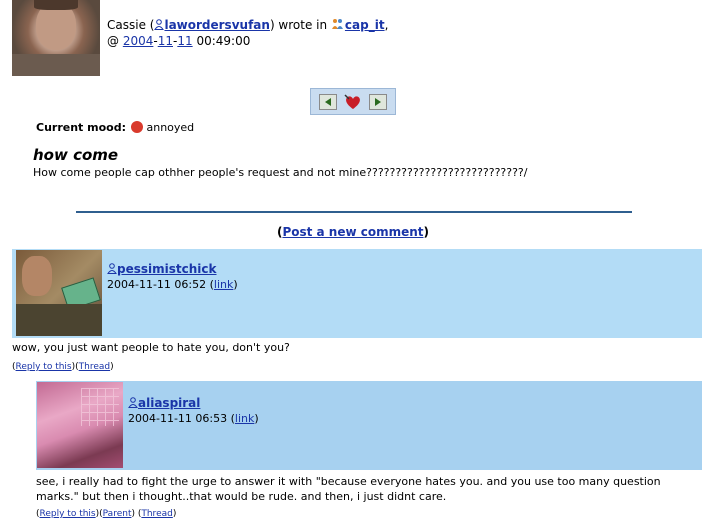 This screenshot has height=521, width=706. I want to click on community-icon, so click(338, 24).